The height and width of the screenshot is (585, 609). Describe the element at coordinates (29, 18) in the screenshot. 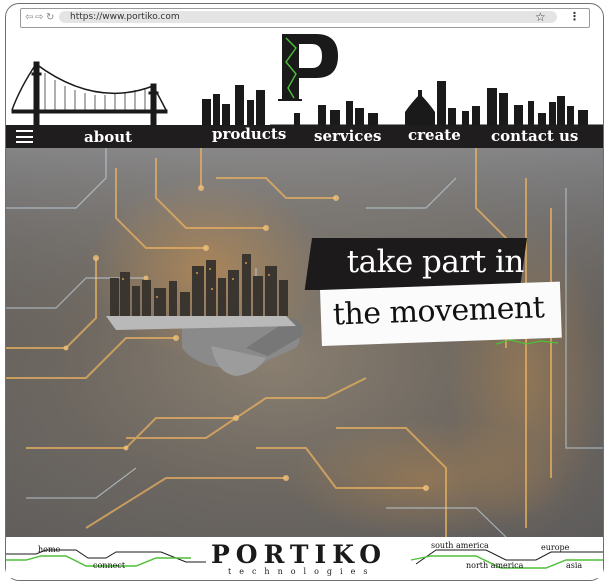

I see `back-icon: ⇦` at that location.